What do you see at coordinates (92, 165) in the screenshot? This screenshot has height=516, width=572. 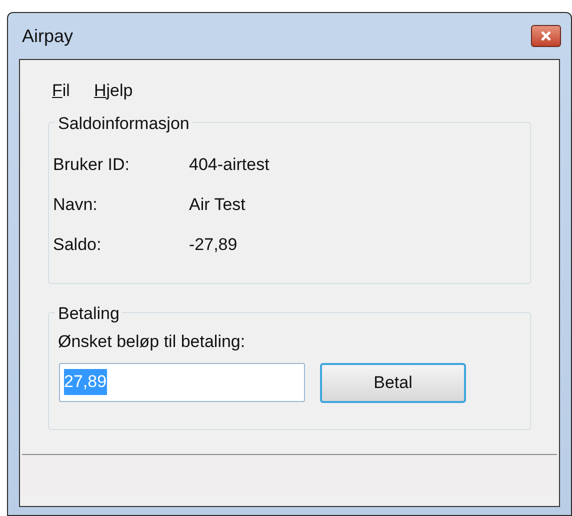 I see `field-label: Bruker ID:` at bounding box center [92, 165].